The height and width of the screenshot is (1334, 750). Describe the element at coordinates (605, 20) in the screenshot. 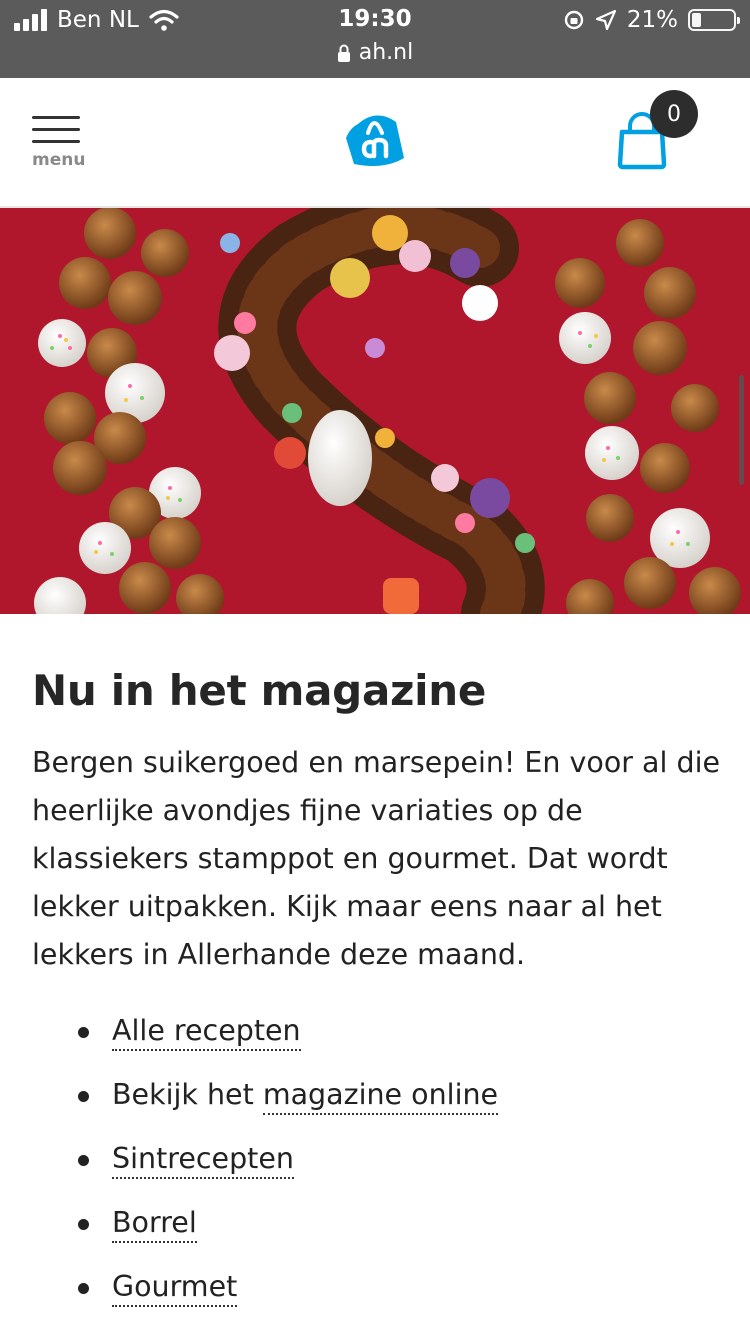

I see `location-arrow-icon` at that location.